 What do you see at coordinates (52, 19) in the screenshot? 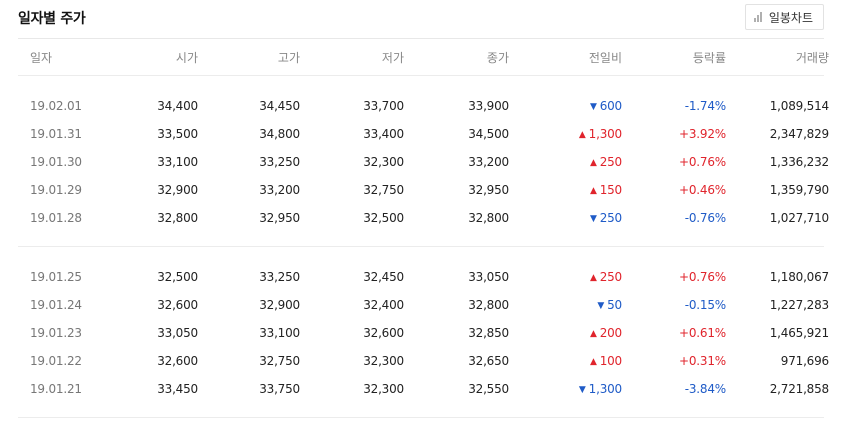
I see `page-title: 일자별 주가` at bounding box center [52, 19].